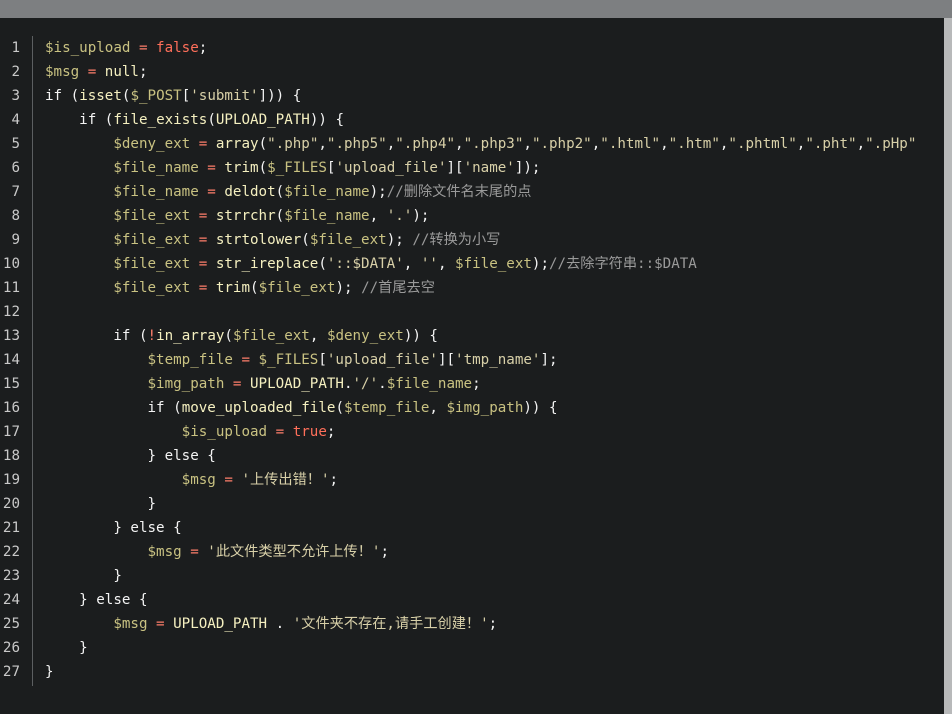 This screenshot has height=714, width=952. What do you see at coordinates (472, 648) in the screenshot?
I see `code-line: 26 }` at bounding box center [472, 648].